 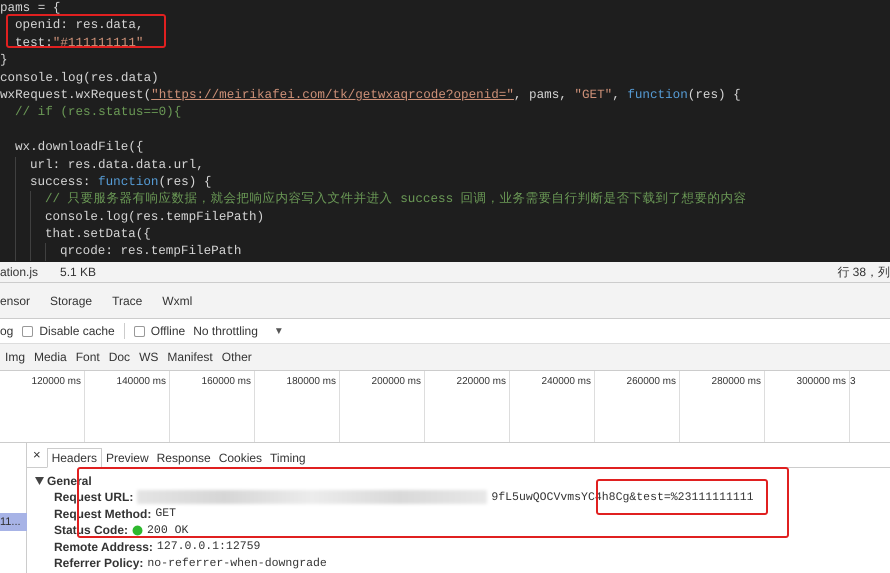 What do you see at coordinates (127, 458) in the screenshot?
I see `details-tab: Preview` at bounding box center [127, 458].